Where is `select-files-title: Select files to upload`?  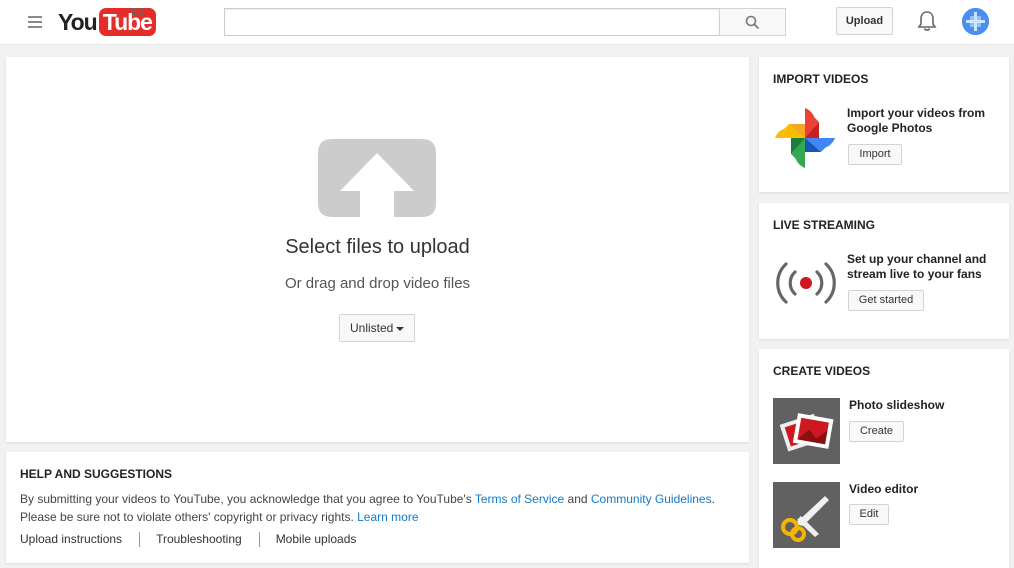
select-files-title: Select files to upload is located at coordinates (377, 247).